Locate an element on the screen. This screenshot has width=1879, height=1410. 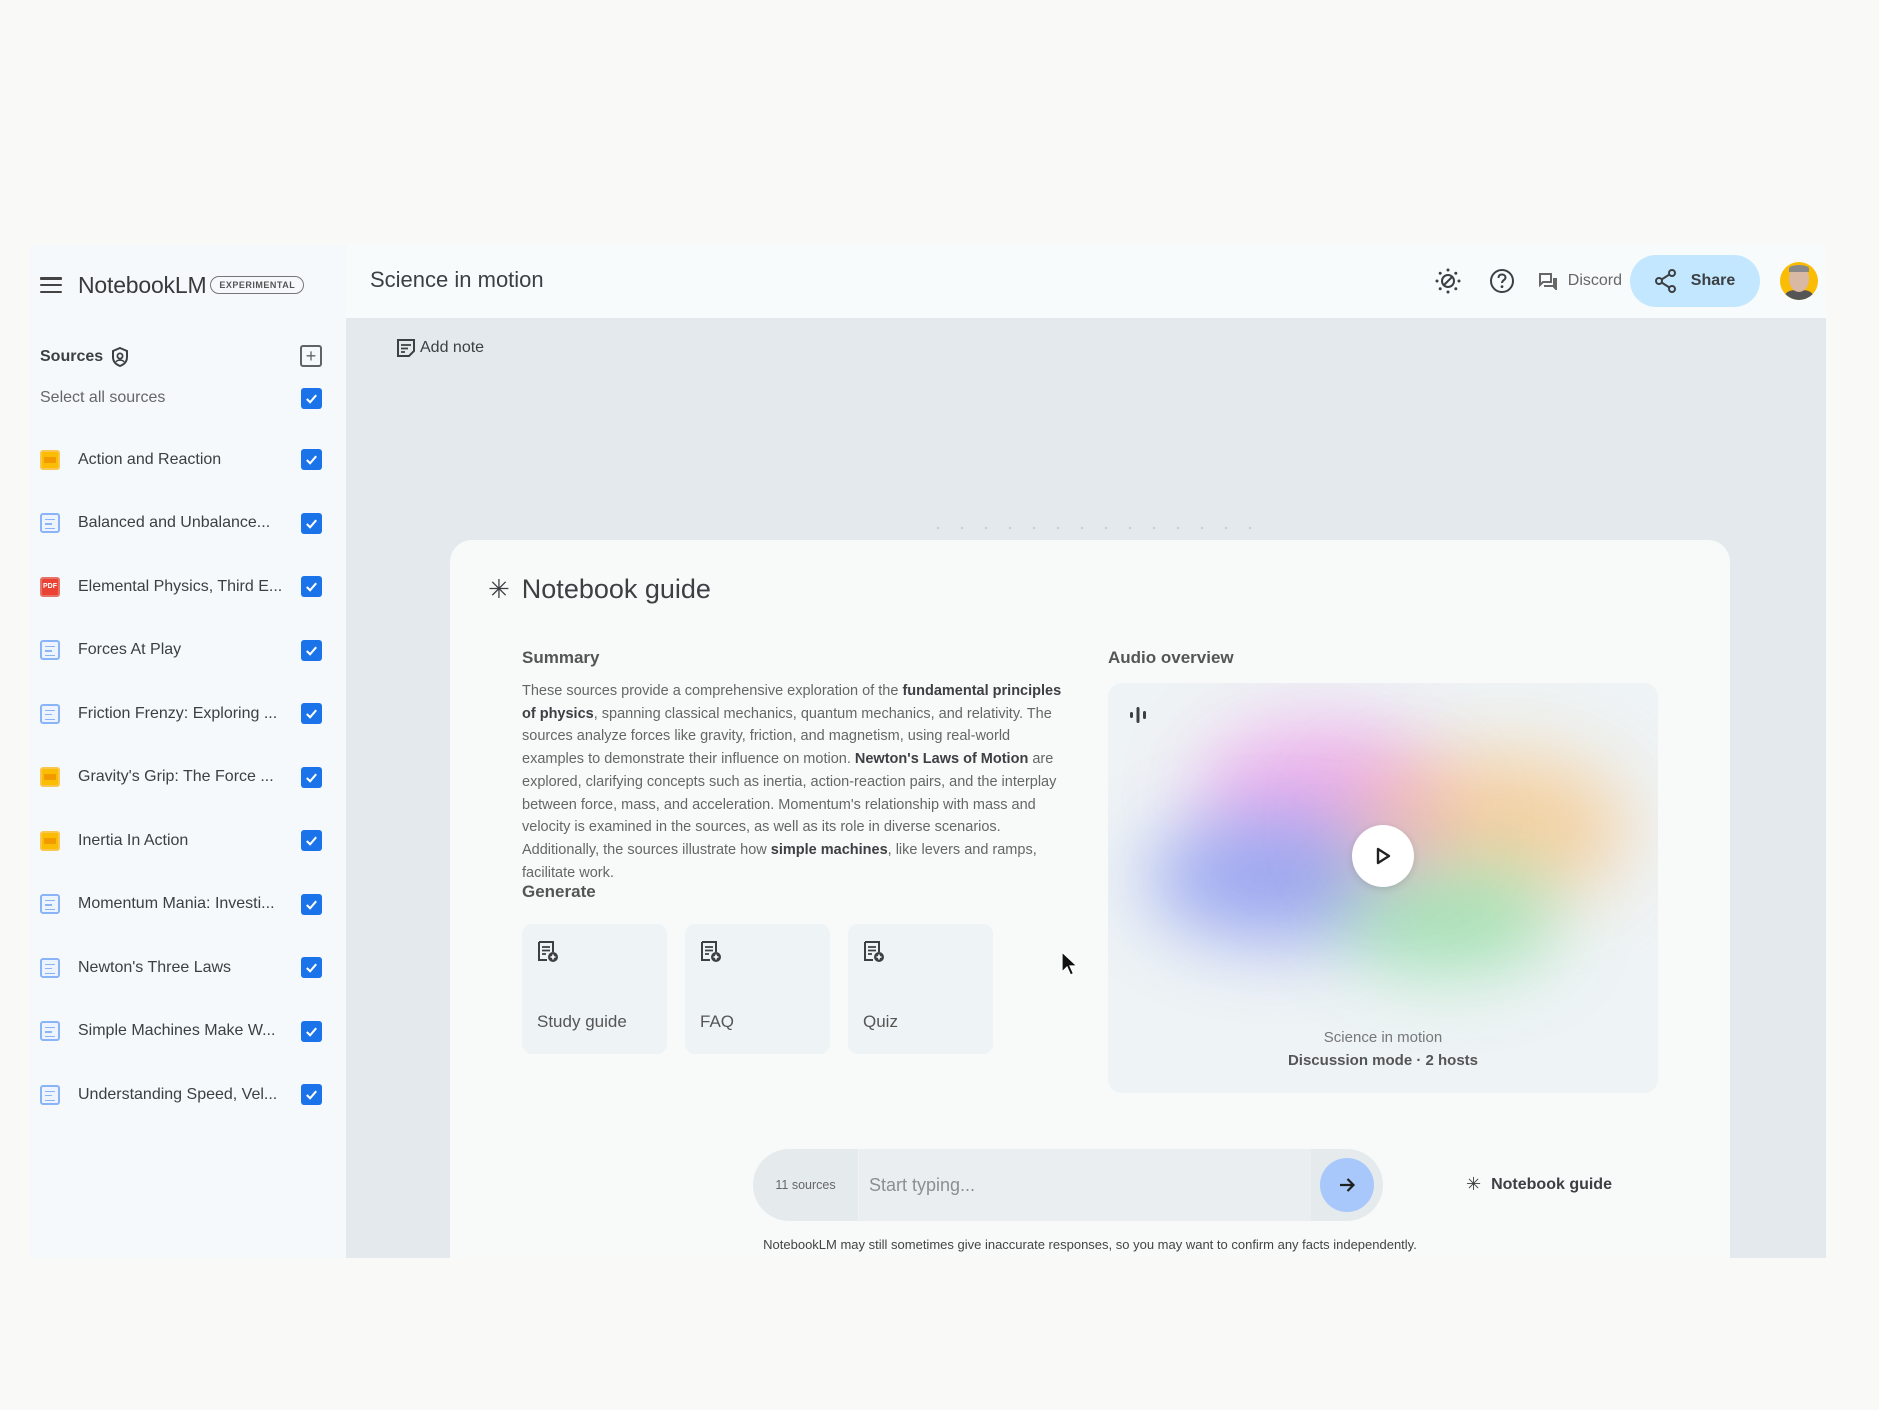
chat-bar: 11 sources is located at coordinates (1068, 1185).